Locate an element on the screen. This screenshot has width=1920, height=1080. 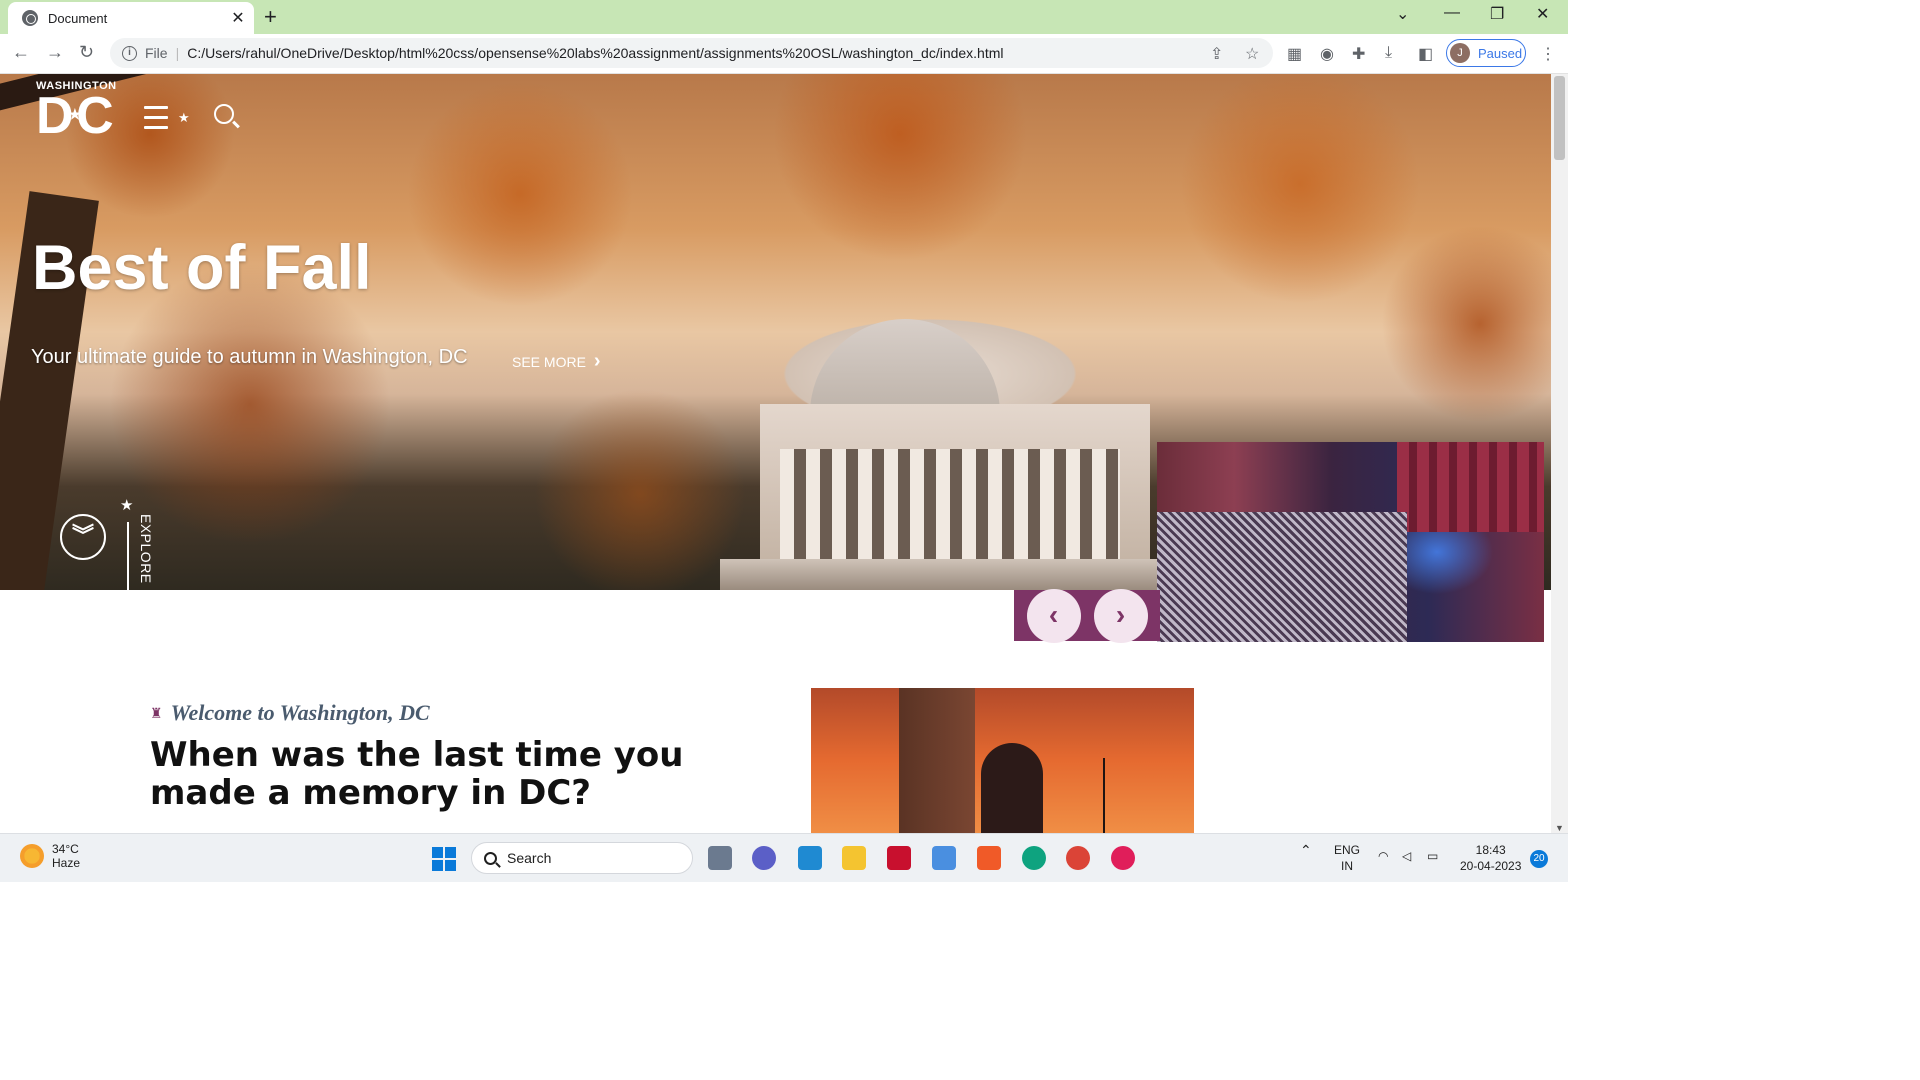
camera-icon: ◉ is located at coordinates (1327, 54).